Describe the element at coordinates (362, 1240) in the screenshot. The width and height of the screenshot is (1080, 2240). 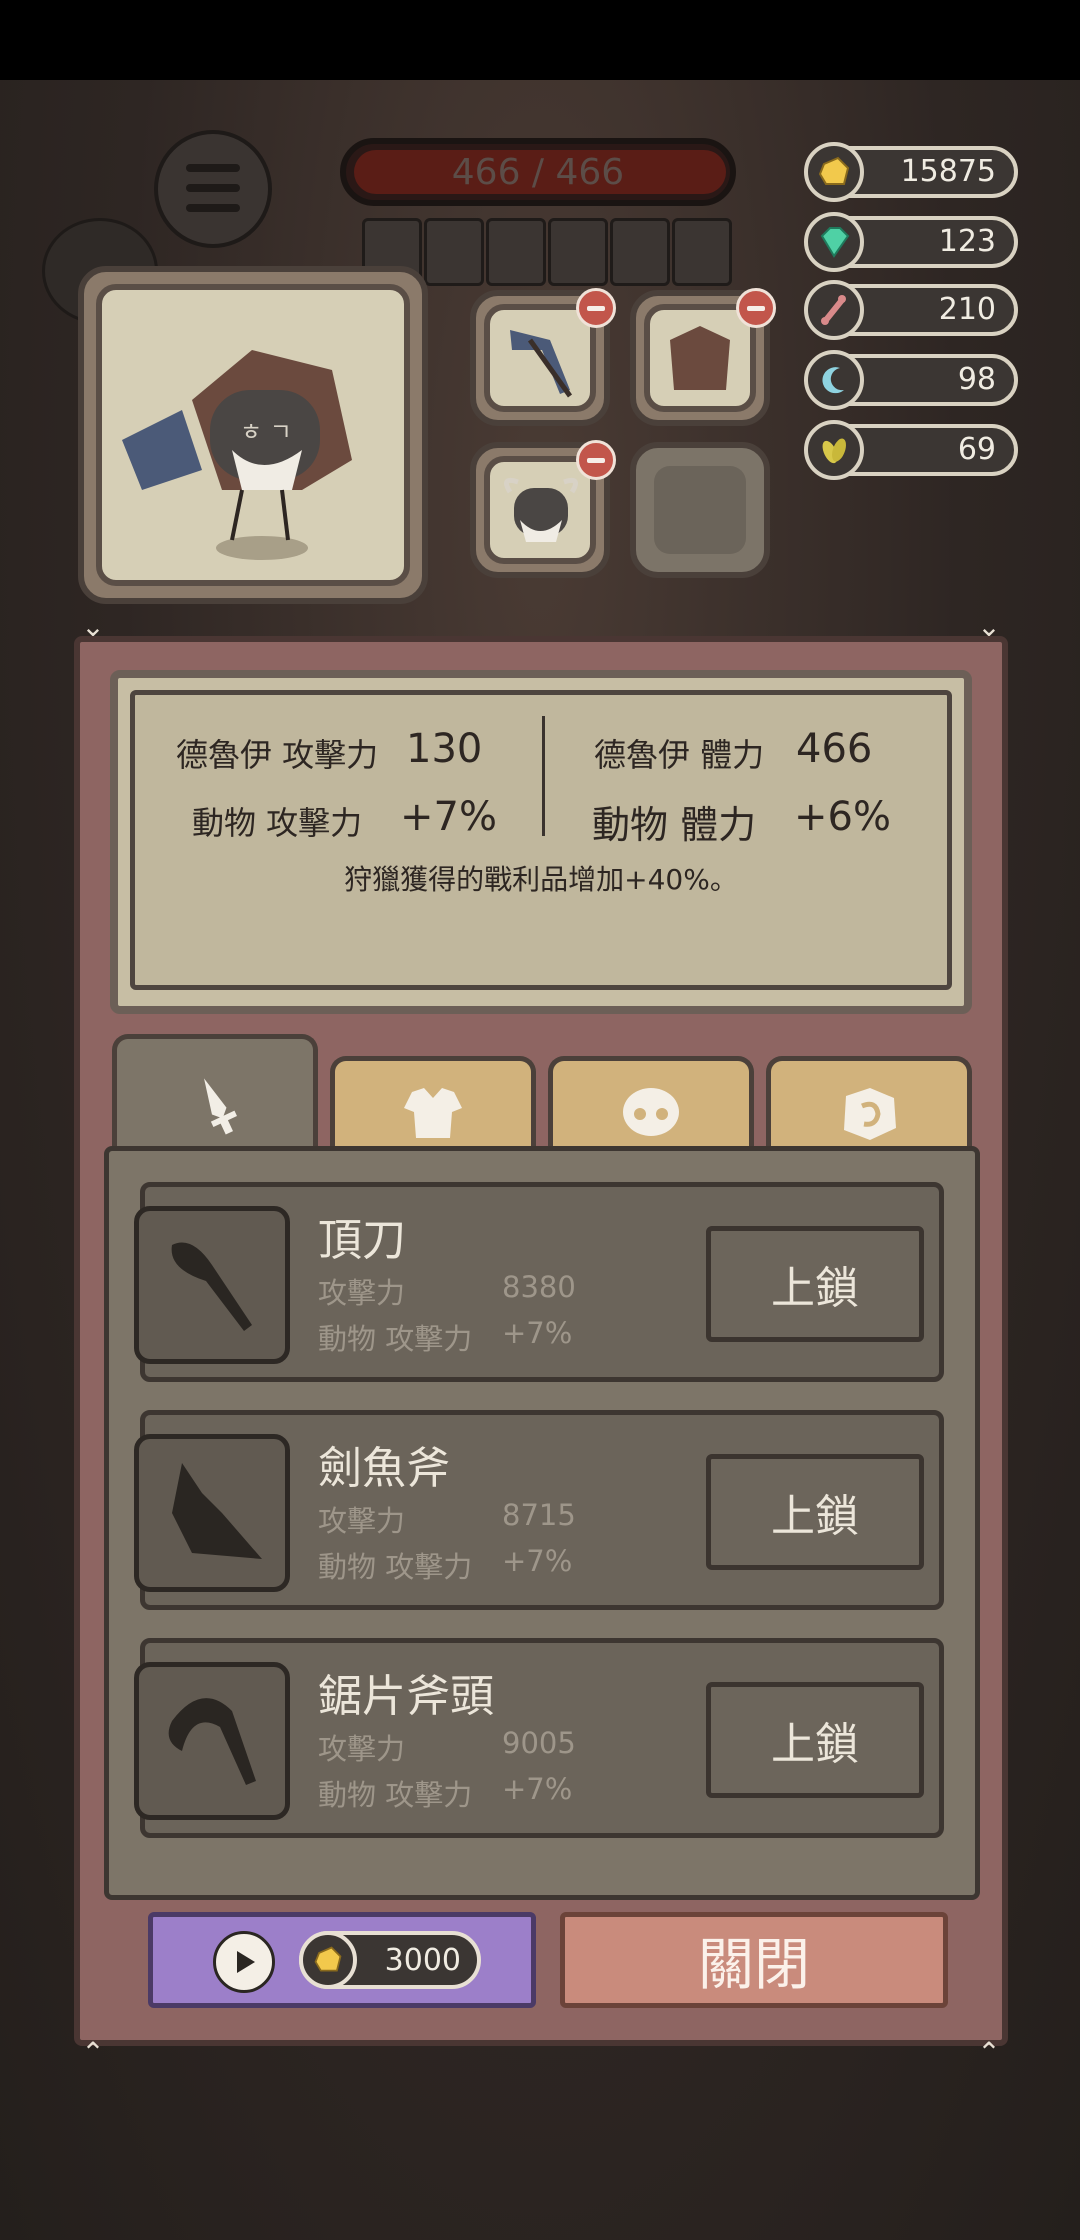
I see `item-name: 頂刀` at that location.